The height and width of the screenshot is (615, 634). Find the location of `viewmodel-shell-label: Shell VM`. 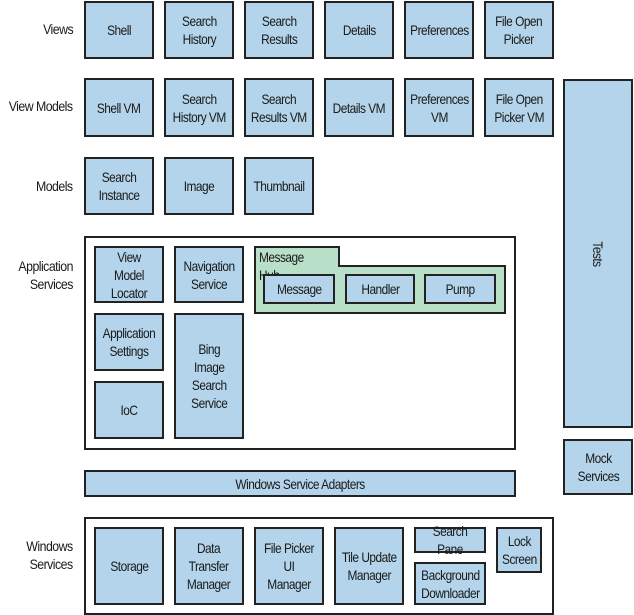

viewmodel-shell-label: Shell VM is located at coordinates (119, 107).